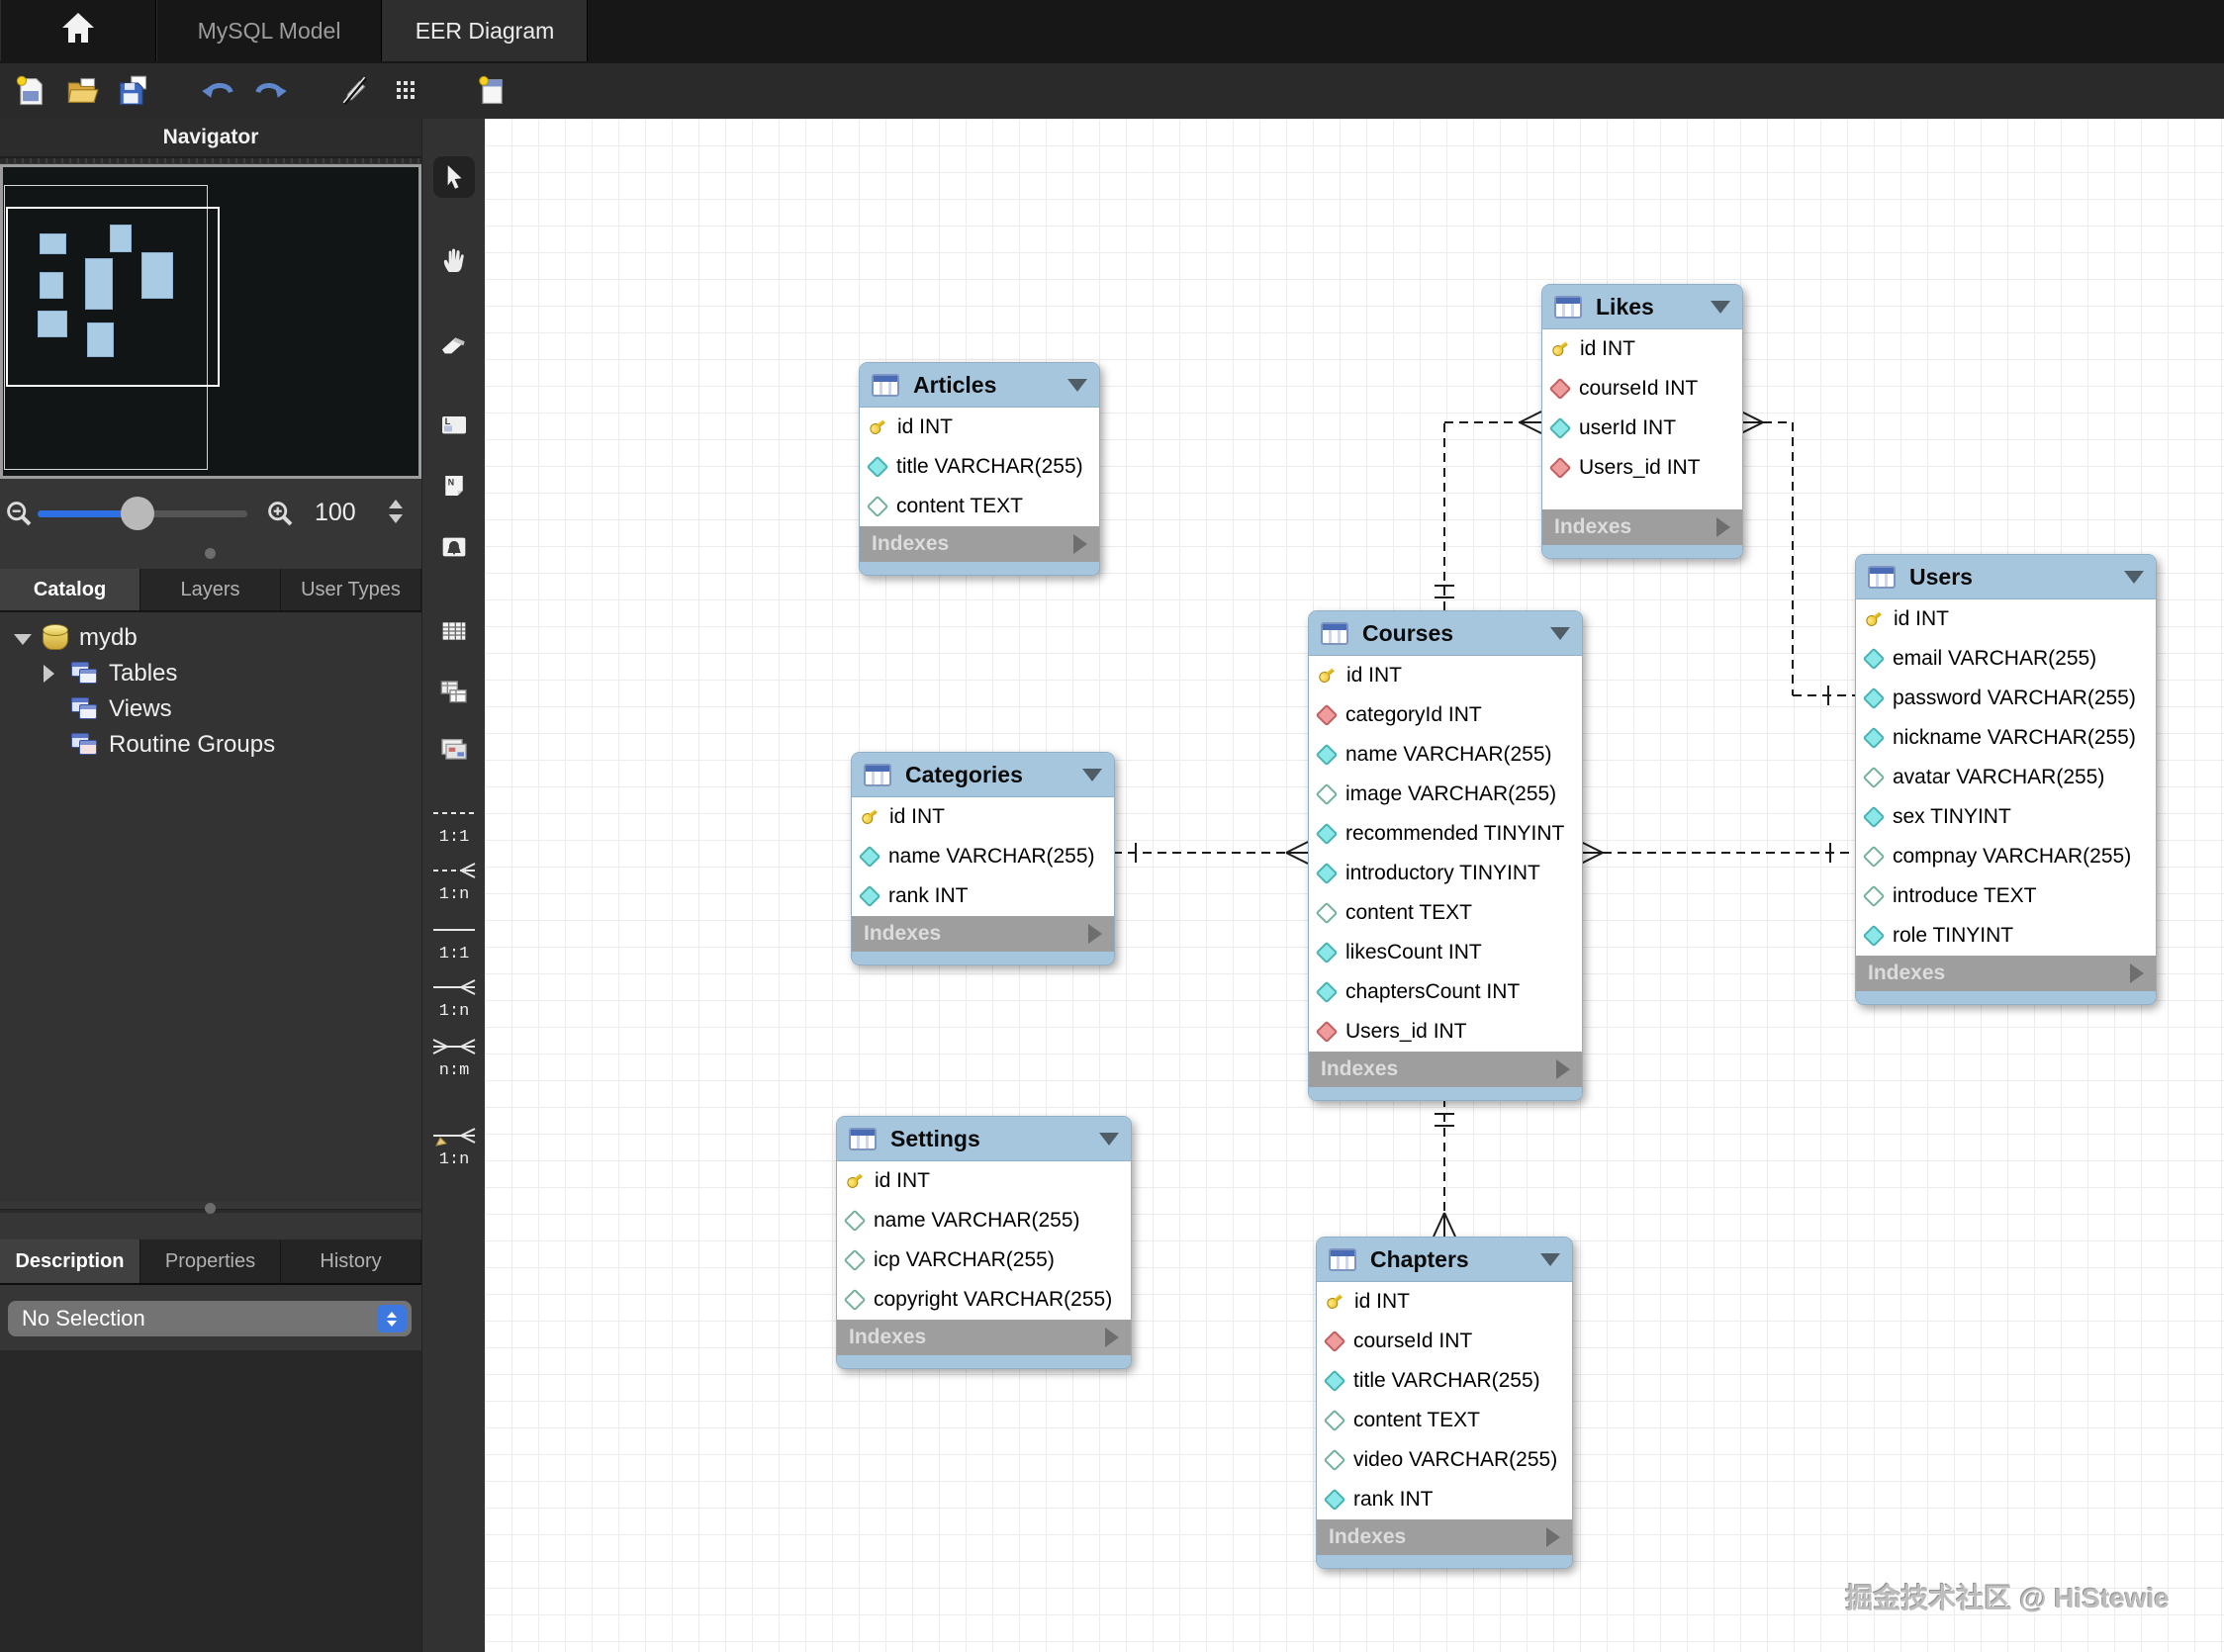 The height and width of the screenshot is (1652, 2224). I want to click on er-column: likesCount INT, so click(1445, 953).